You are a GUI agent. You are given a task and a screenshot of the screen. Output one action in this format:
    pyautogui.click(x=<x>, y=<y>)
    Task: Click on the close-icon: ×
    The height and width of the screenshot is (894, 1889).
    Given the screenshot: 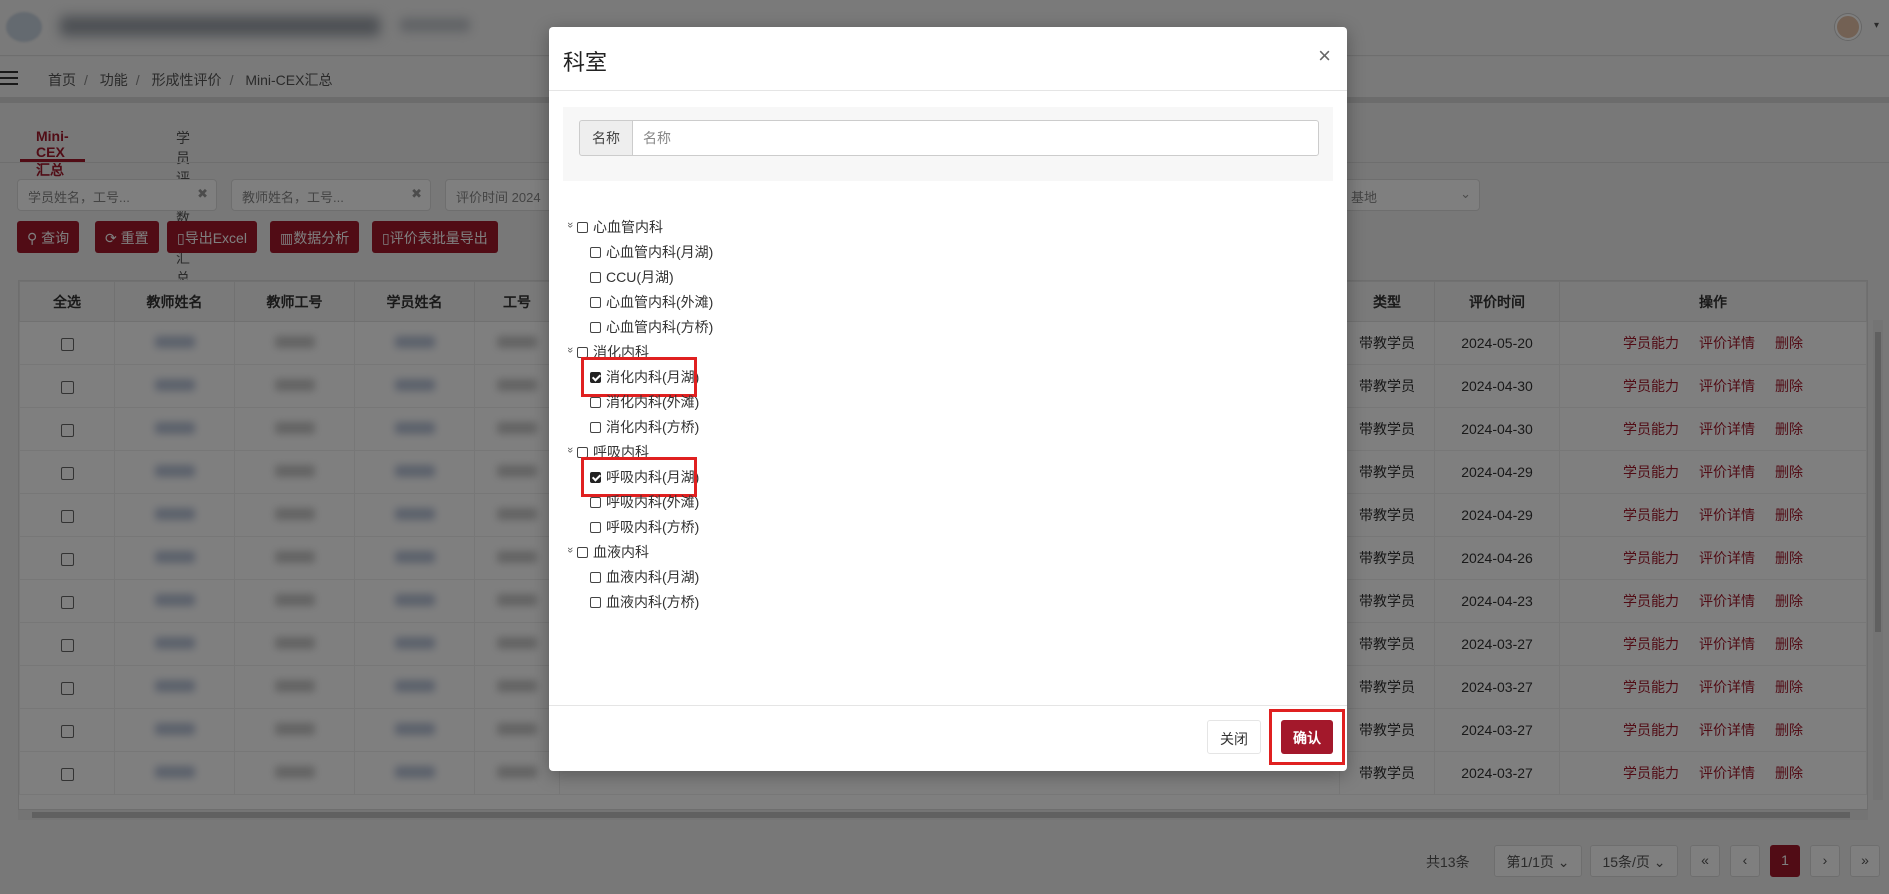 What is the action you would take?
    pyautogui.click(x=1324, y=56)
    